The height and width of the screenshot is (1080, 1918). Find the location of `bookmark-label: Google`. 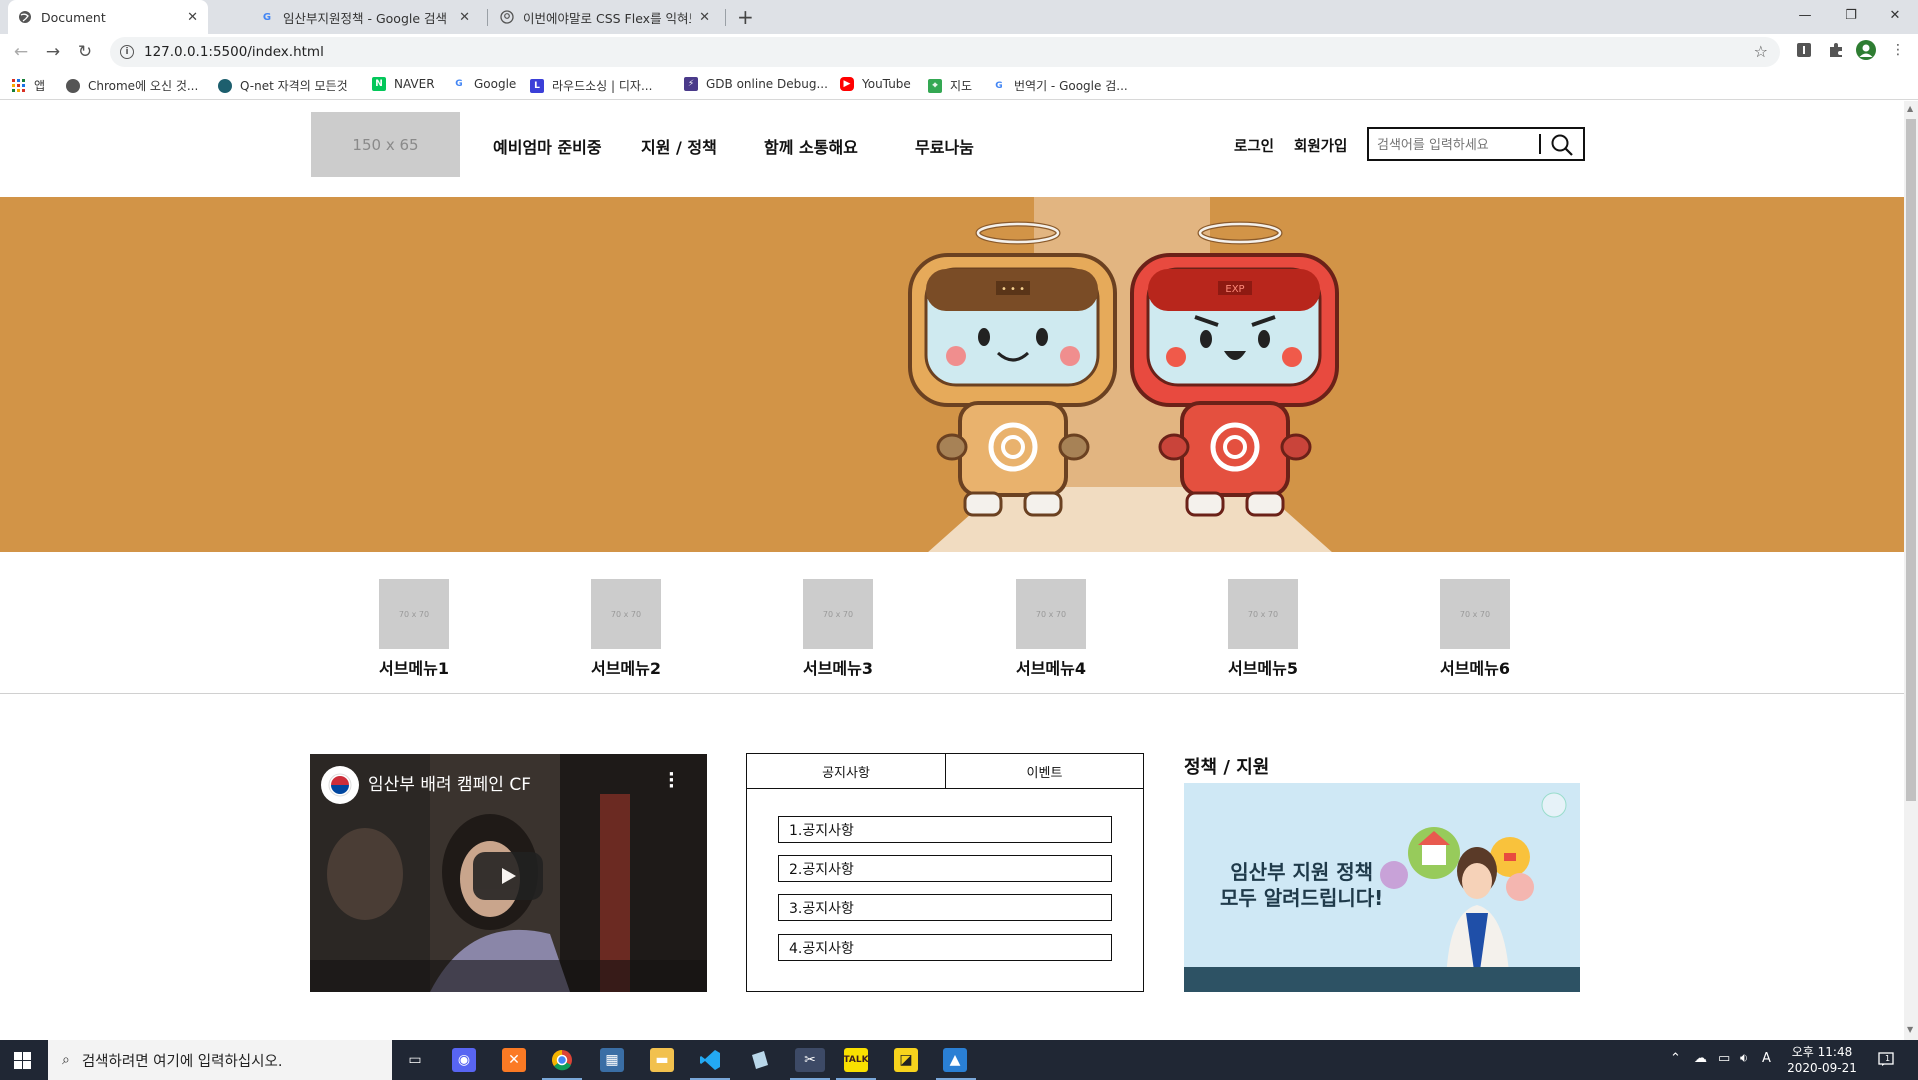

bookmark-label: Google is located at coordinates (495, 84).